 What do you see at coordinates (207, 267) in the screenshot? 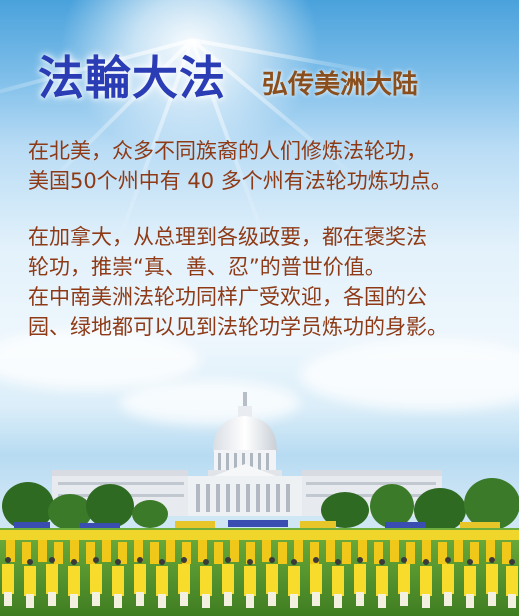
I see `paragraph-line: 轮功，推崇“真、善、忍”的普世价值。` at bounding box center [207, 267].